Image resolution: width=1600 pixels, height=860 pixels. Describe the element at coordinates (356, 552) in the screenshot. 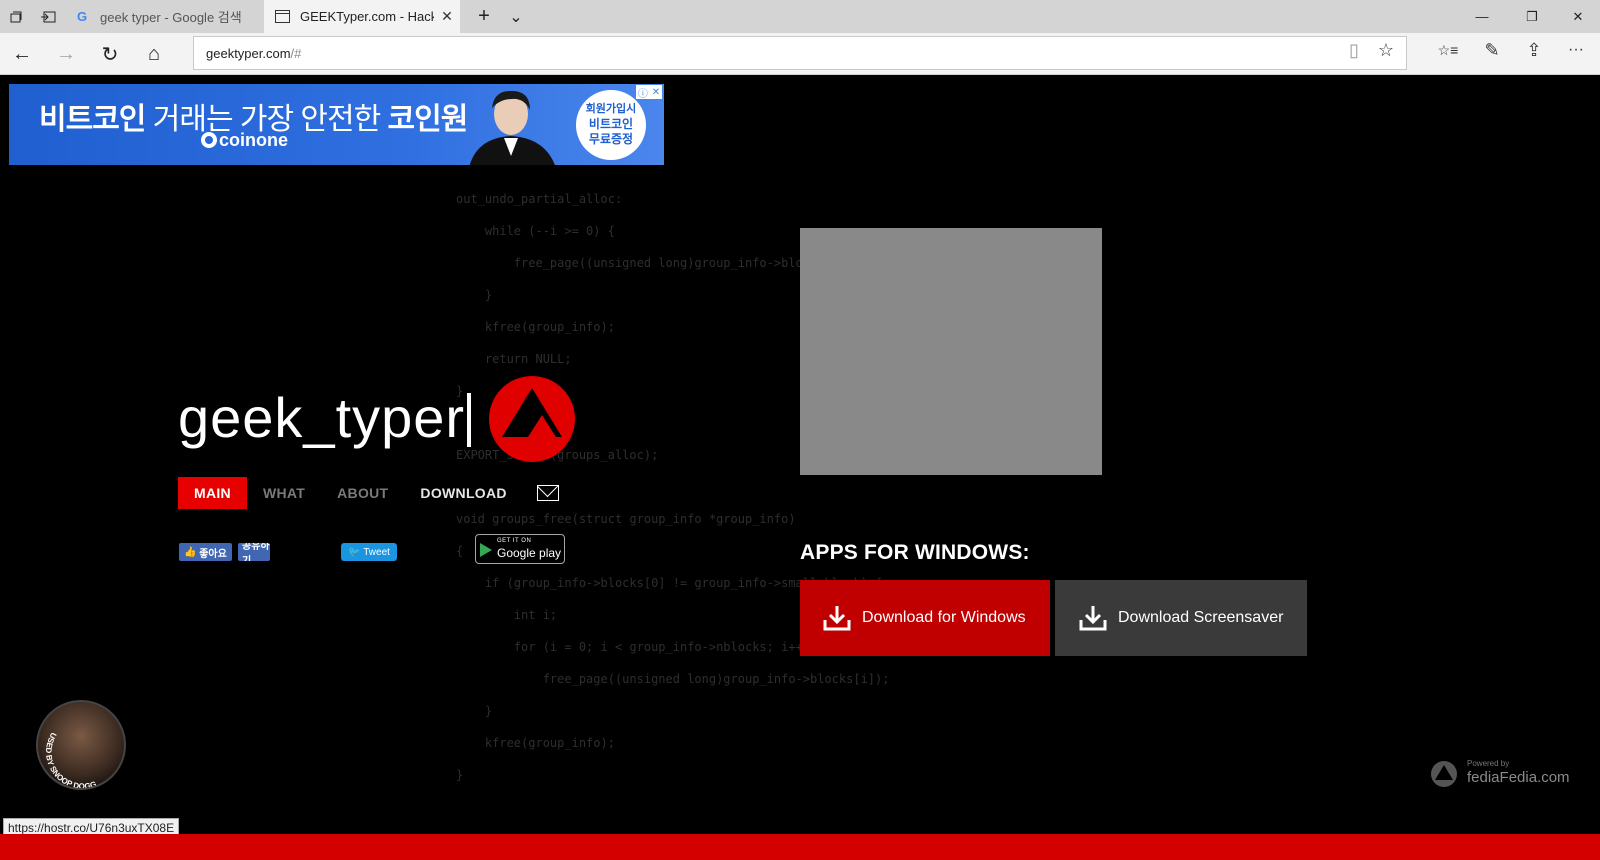

I see `twitter-bird-icon: 🐦` at that location.